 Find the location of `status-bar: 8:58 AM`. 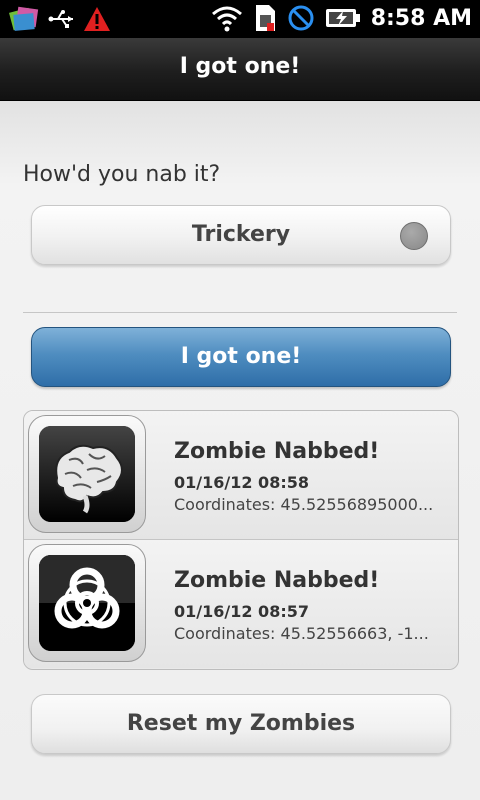

status-bar: 8:58 AM is located at coordinates (240, 19).